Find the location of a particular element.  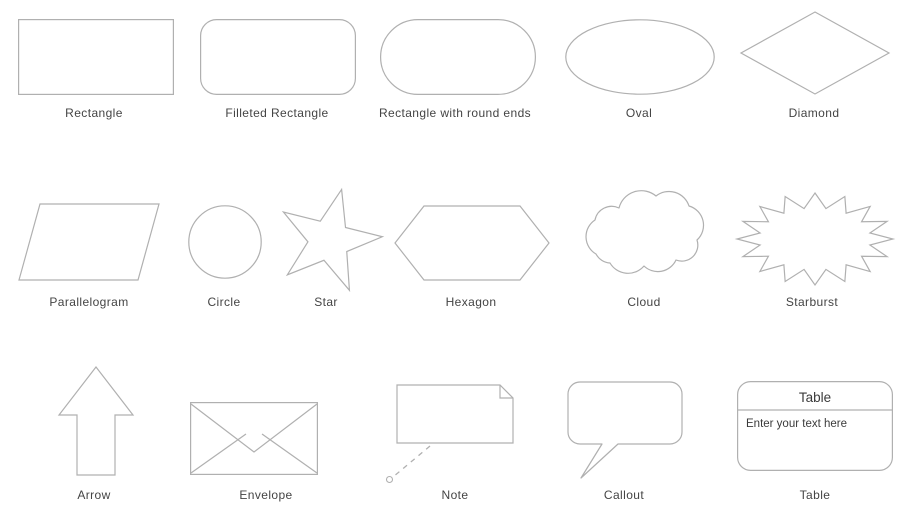

label-arrow: Arrow is located at coordinates (94, 495).